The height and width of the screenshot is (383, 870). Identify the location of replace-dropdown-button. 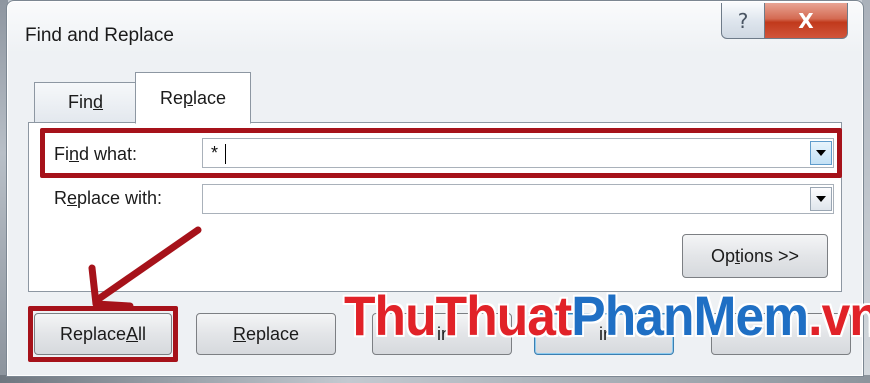
(821, 199).